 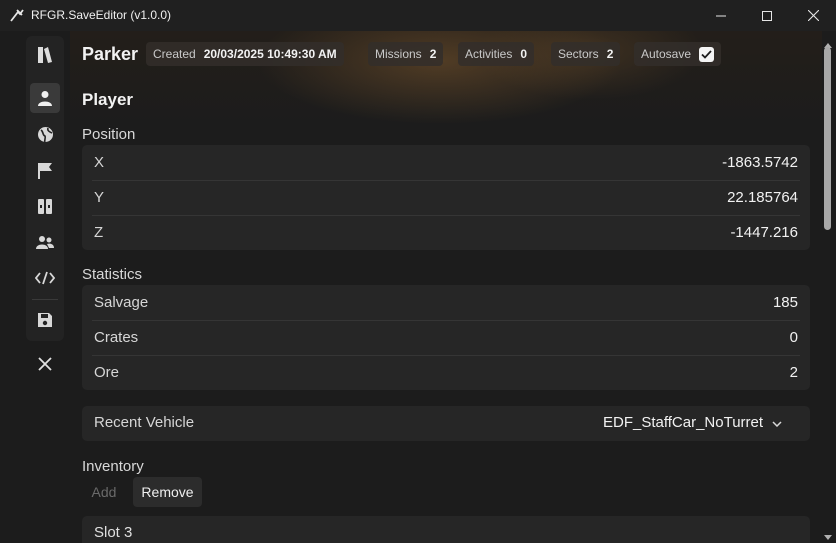 What do you see at coordinates (446, 372) in the screenshot?
I see `stat-row-ore: Ore 2` at bounding box center [446, 372].